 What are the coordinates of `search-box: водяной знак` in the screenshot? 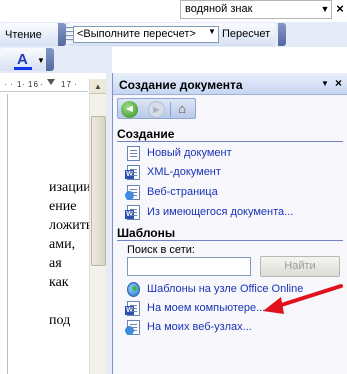 It's located at (256, 9).